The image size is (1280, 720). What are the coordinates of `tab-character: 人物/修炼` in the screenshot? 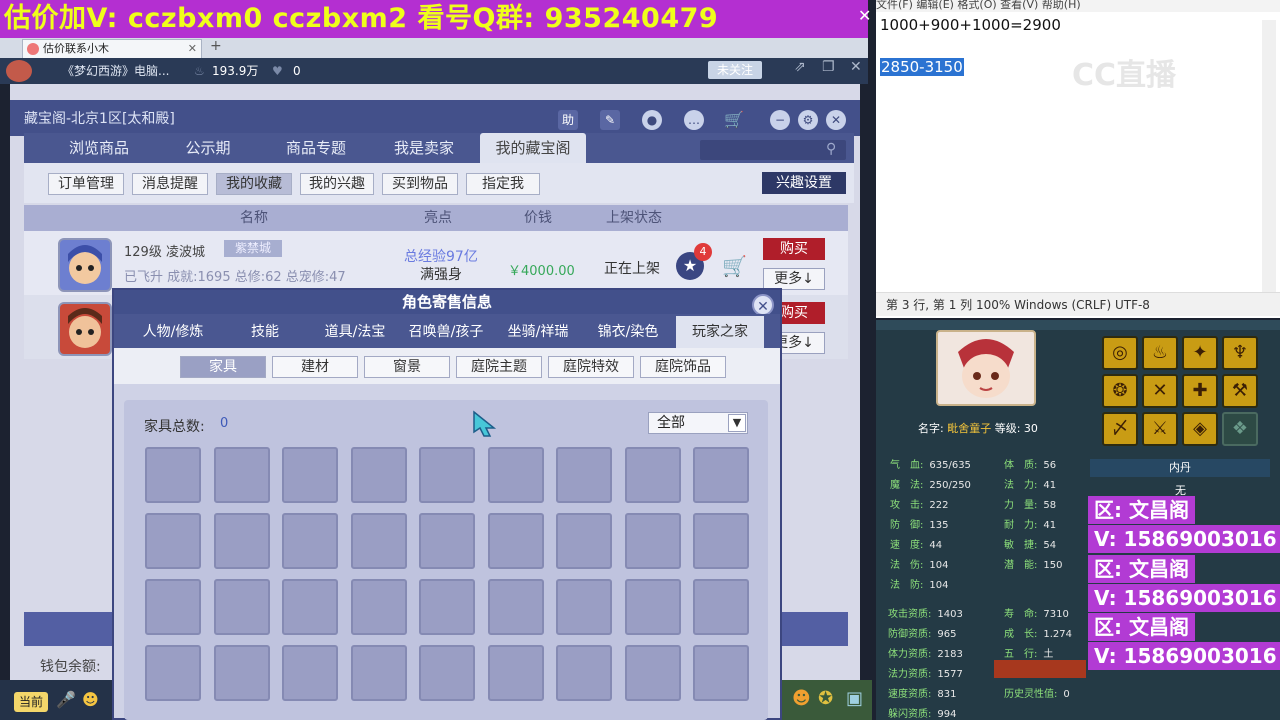 It's located at (173, 332).